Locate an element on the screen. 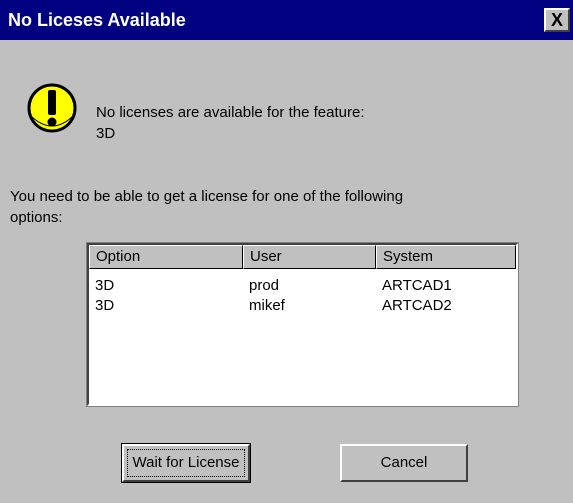  cell-user: mikef is located at coordinates (267, 305).